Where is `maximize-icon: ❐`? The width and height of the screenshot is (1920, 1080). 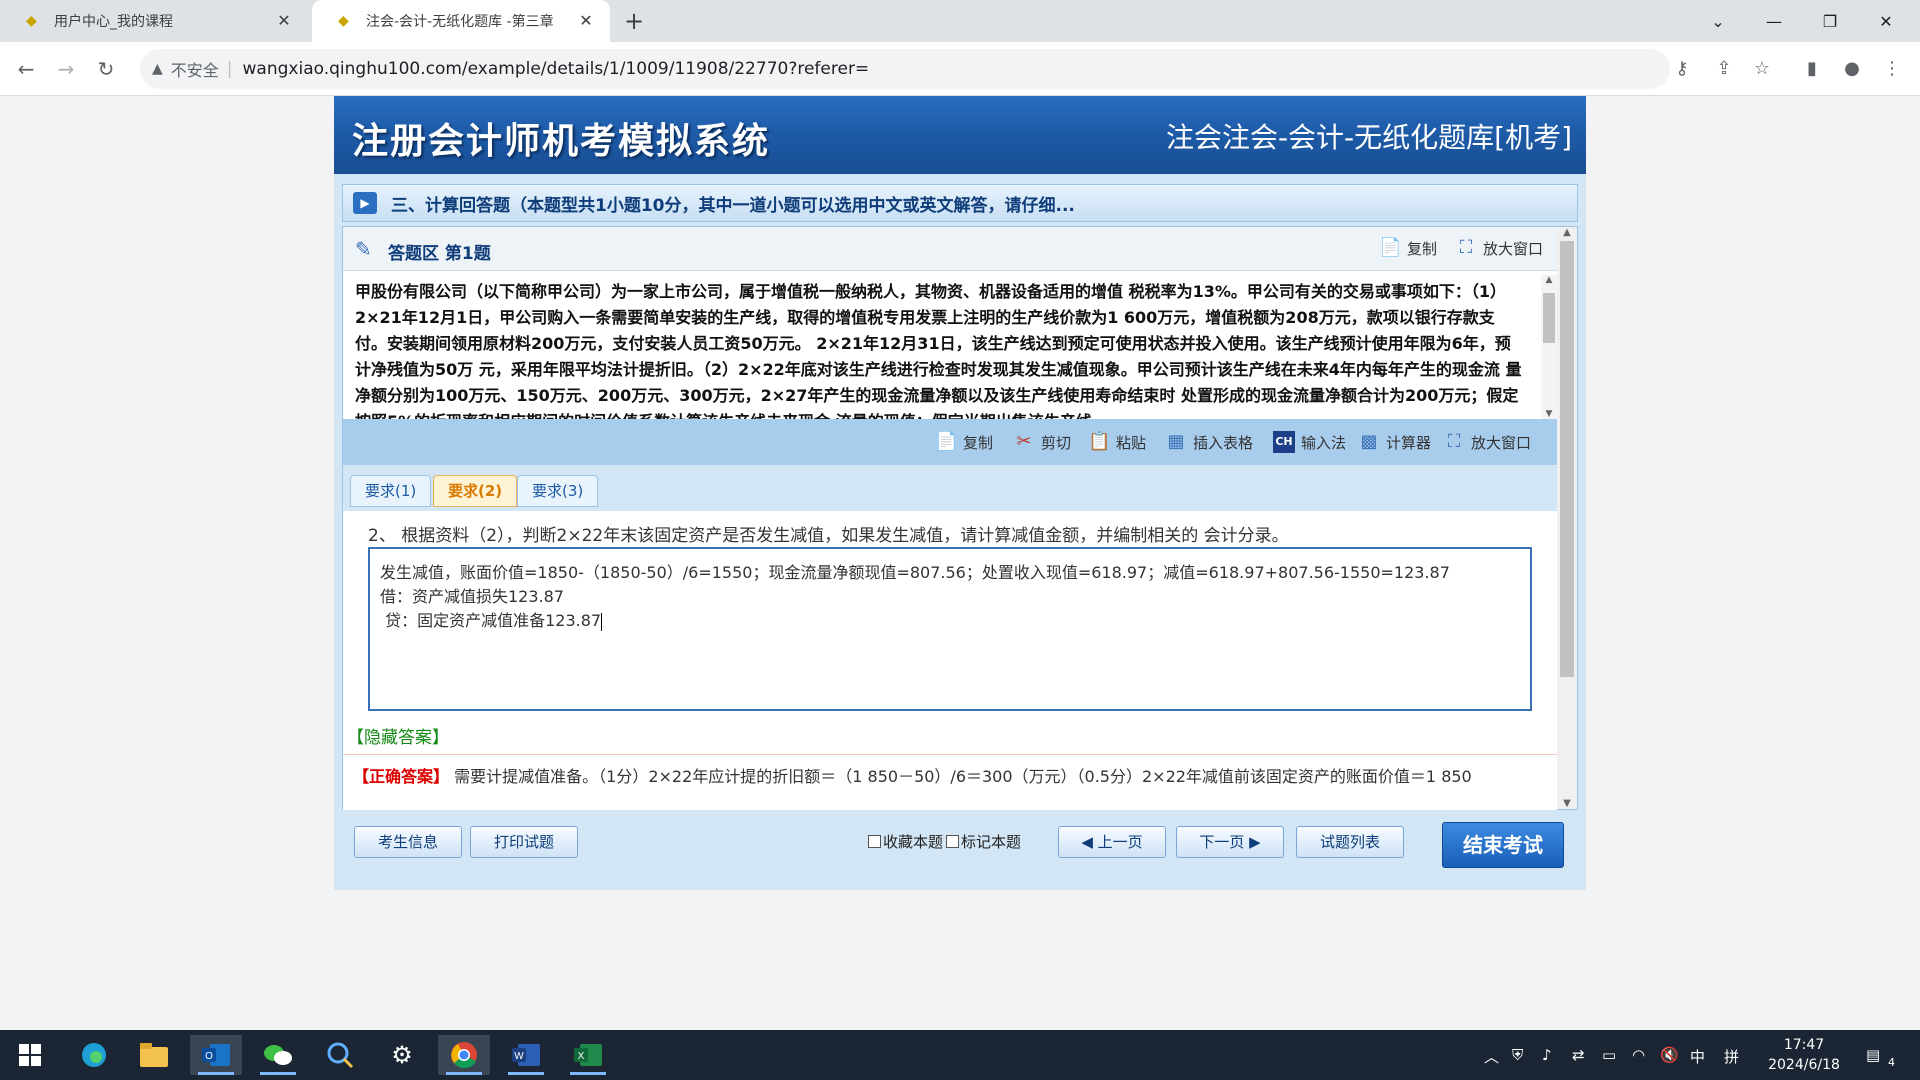 maximize-icon: ❐ is located at coordinates (1830, 21).